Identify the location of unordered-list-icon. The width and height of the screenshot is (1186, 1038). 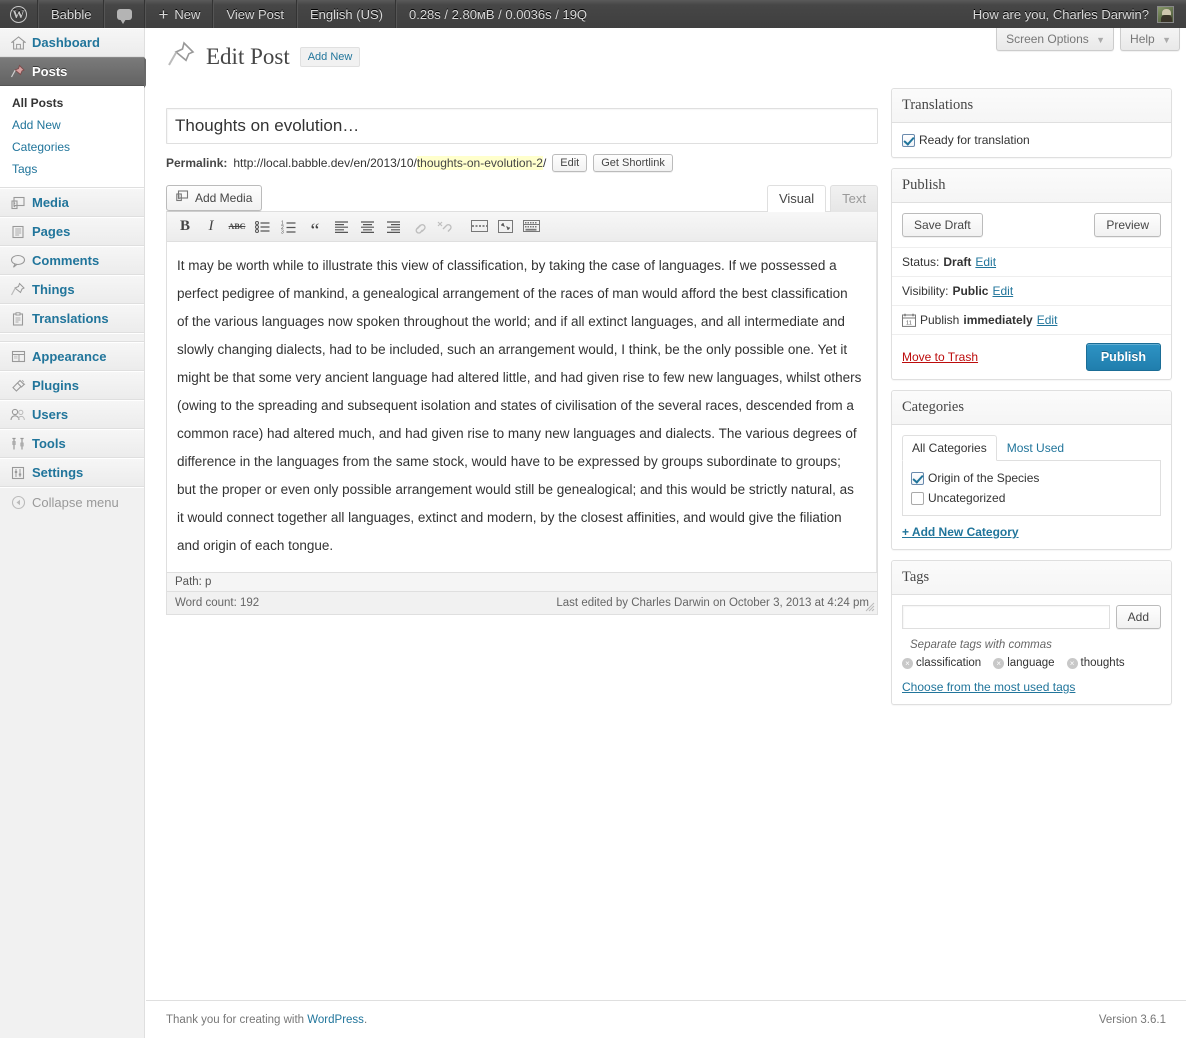
(263, 227).